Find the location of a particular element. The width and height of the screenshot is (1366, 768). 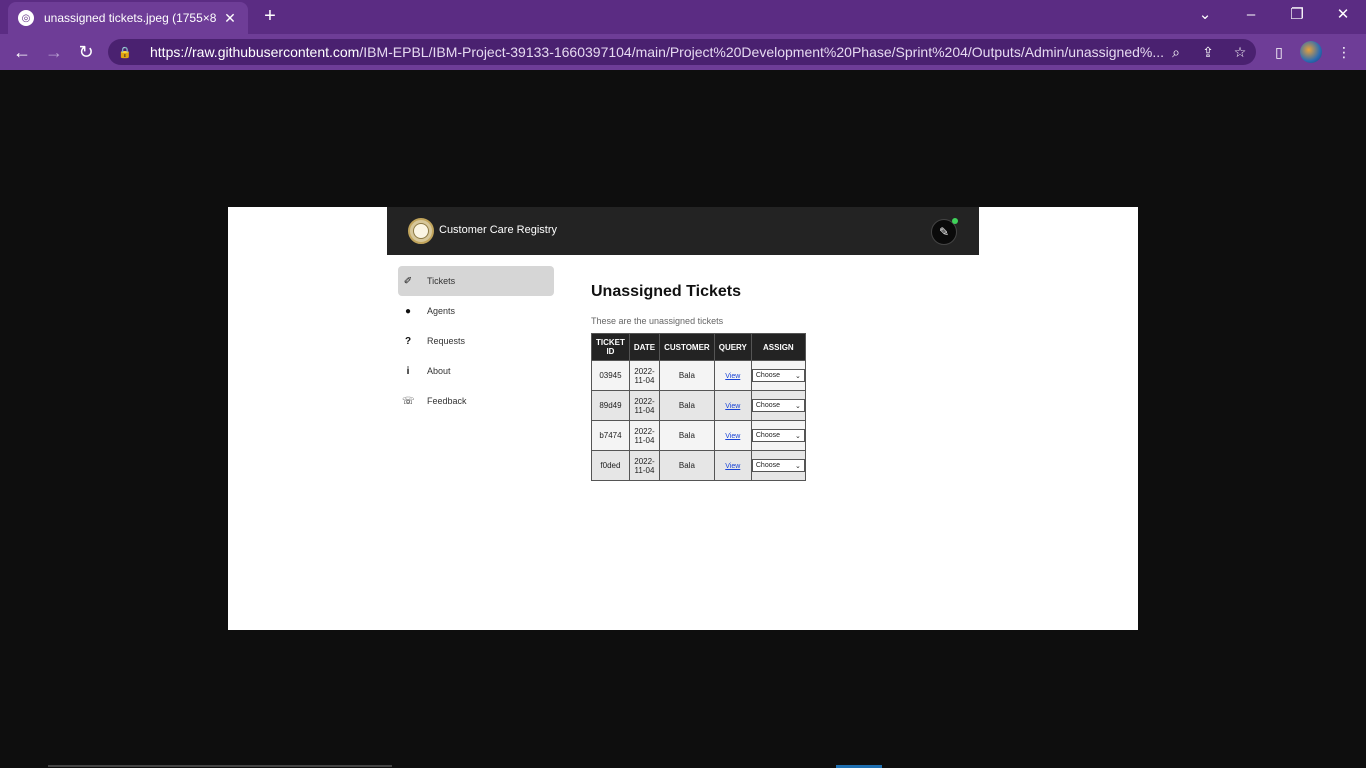

zoom-icon: ⌕ is located at coordinates (1176, 52).